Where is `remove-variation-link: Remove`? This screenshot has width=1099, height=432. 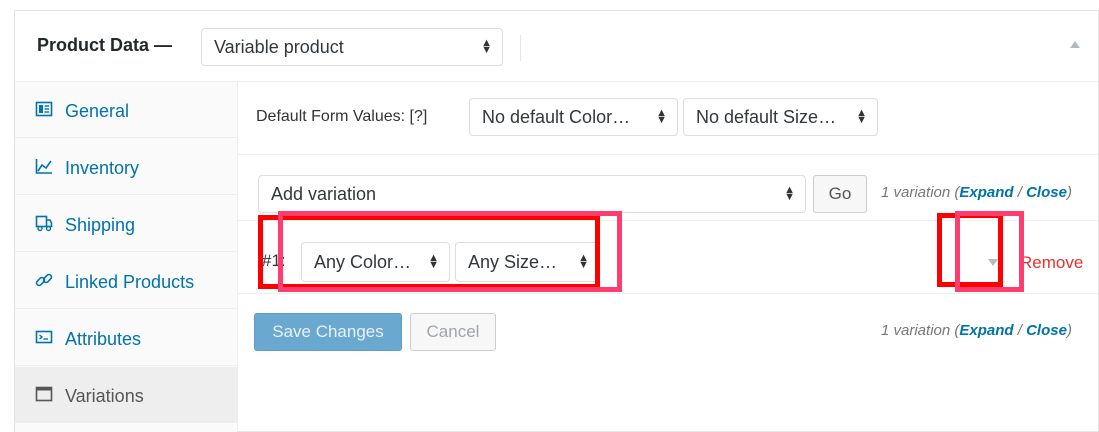 remove-variation-link: Remove is located at coordinates (1051, 263).